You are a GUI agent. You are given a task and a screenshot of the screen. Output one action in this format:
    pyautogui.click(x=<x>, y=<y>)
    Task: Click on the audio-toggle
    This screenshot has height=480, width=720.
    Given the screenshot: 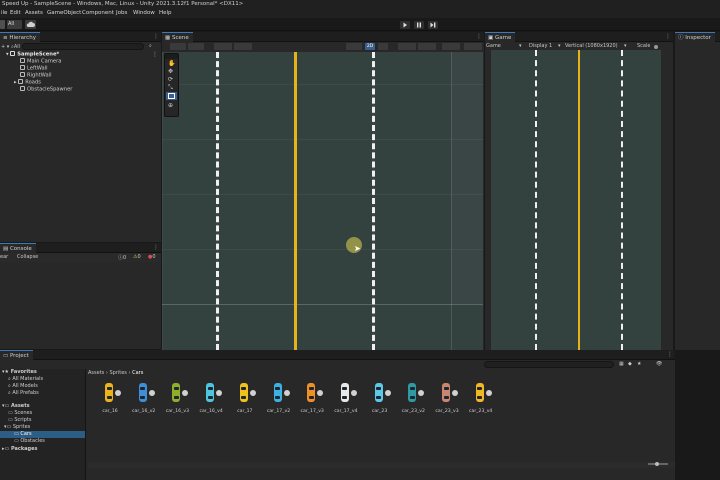 What is the action you would take?
    pyautogui.click(x=407, y=46)
    